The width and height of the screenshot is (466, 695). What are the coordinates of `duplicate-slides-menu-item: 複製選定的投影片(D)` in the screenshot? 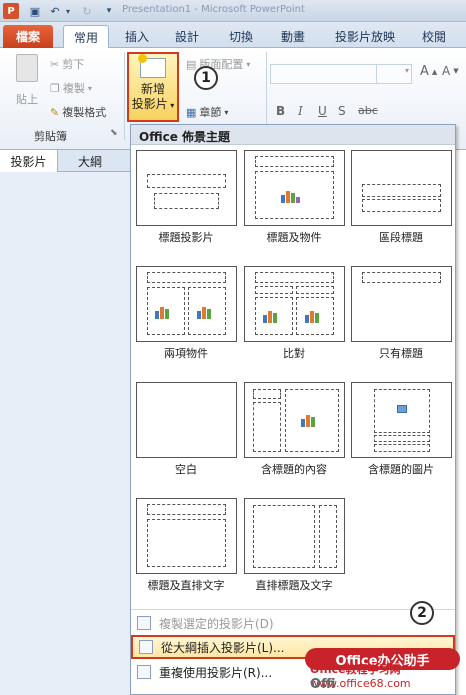 It's located at (293, 623).